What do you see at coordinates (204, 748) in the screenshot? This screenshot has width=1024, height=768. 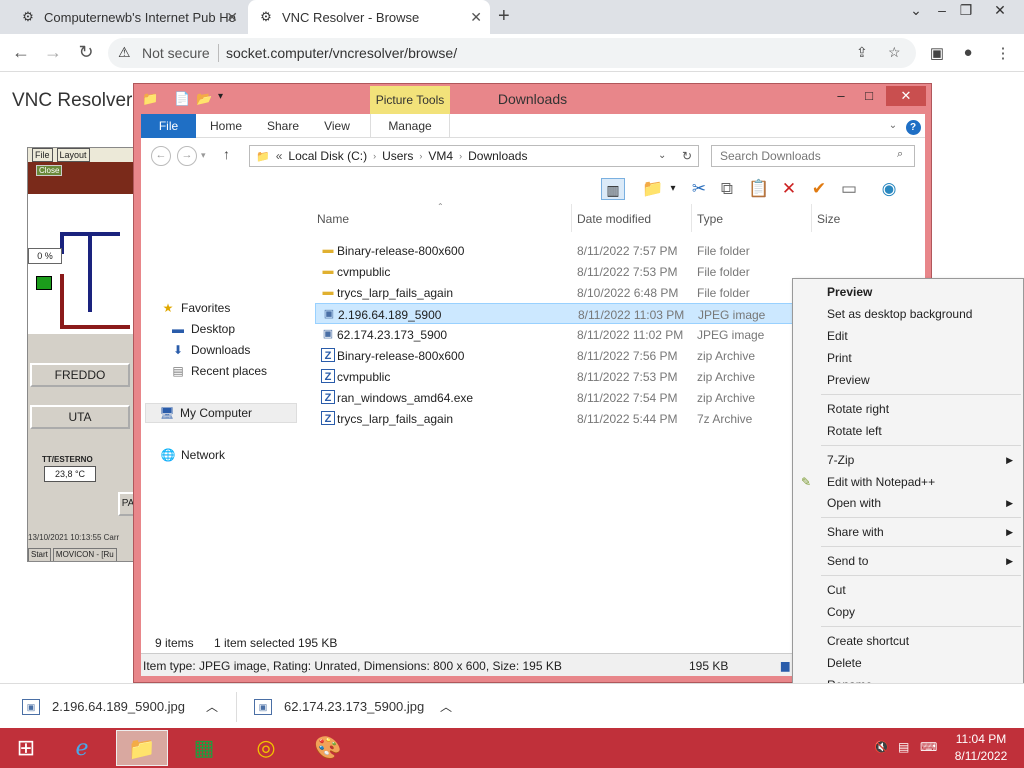 I see `store-icon: ▦` at bounding box center [204, 748].